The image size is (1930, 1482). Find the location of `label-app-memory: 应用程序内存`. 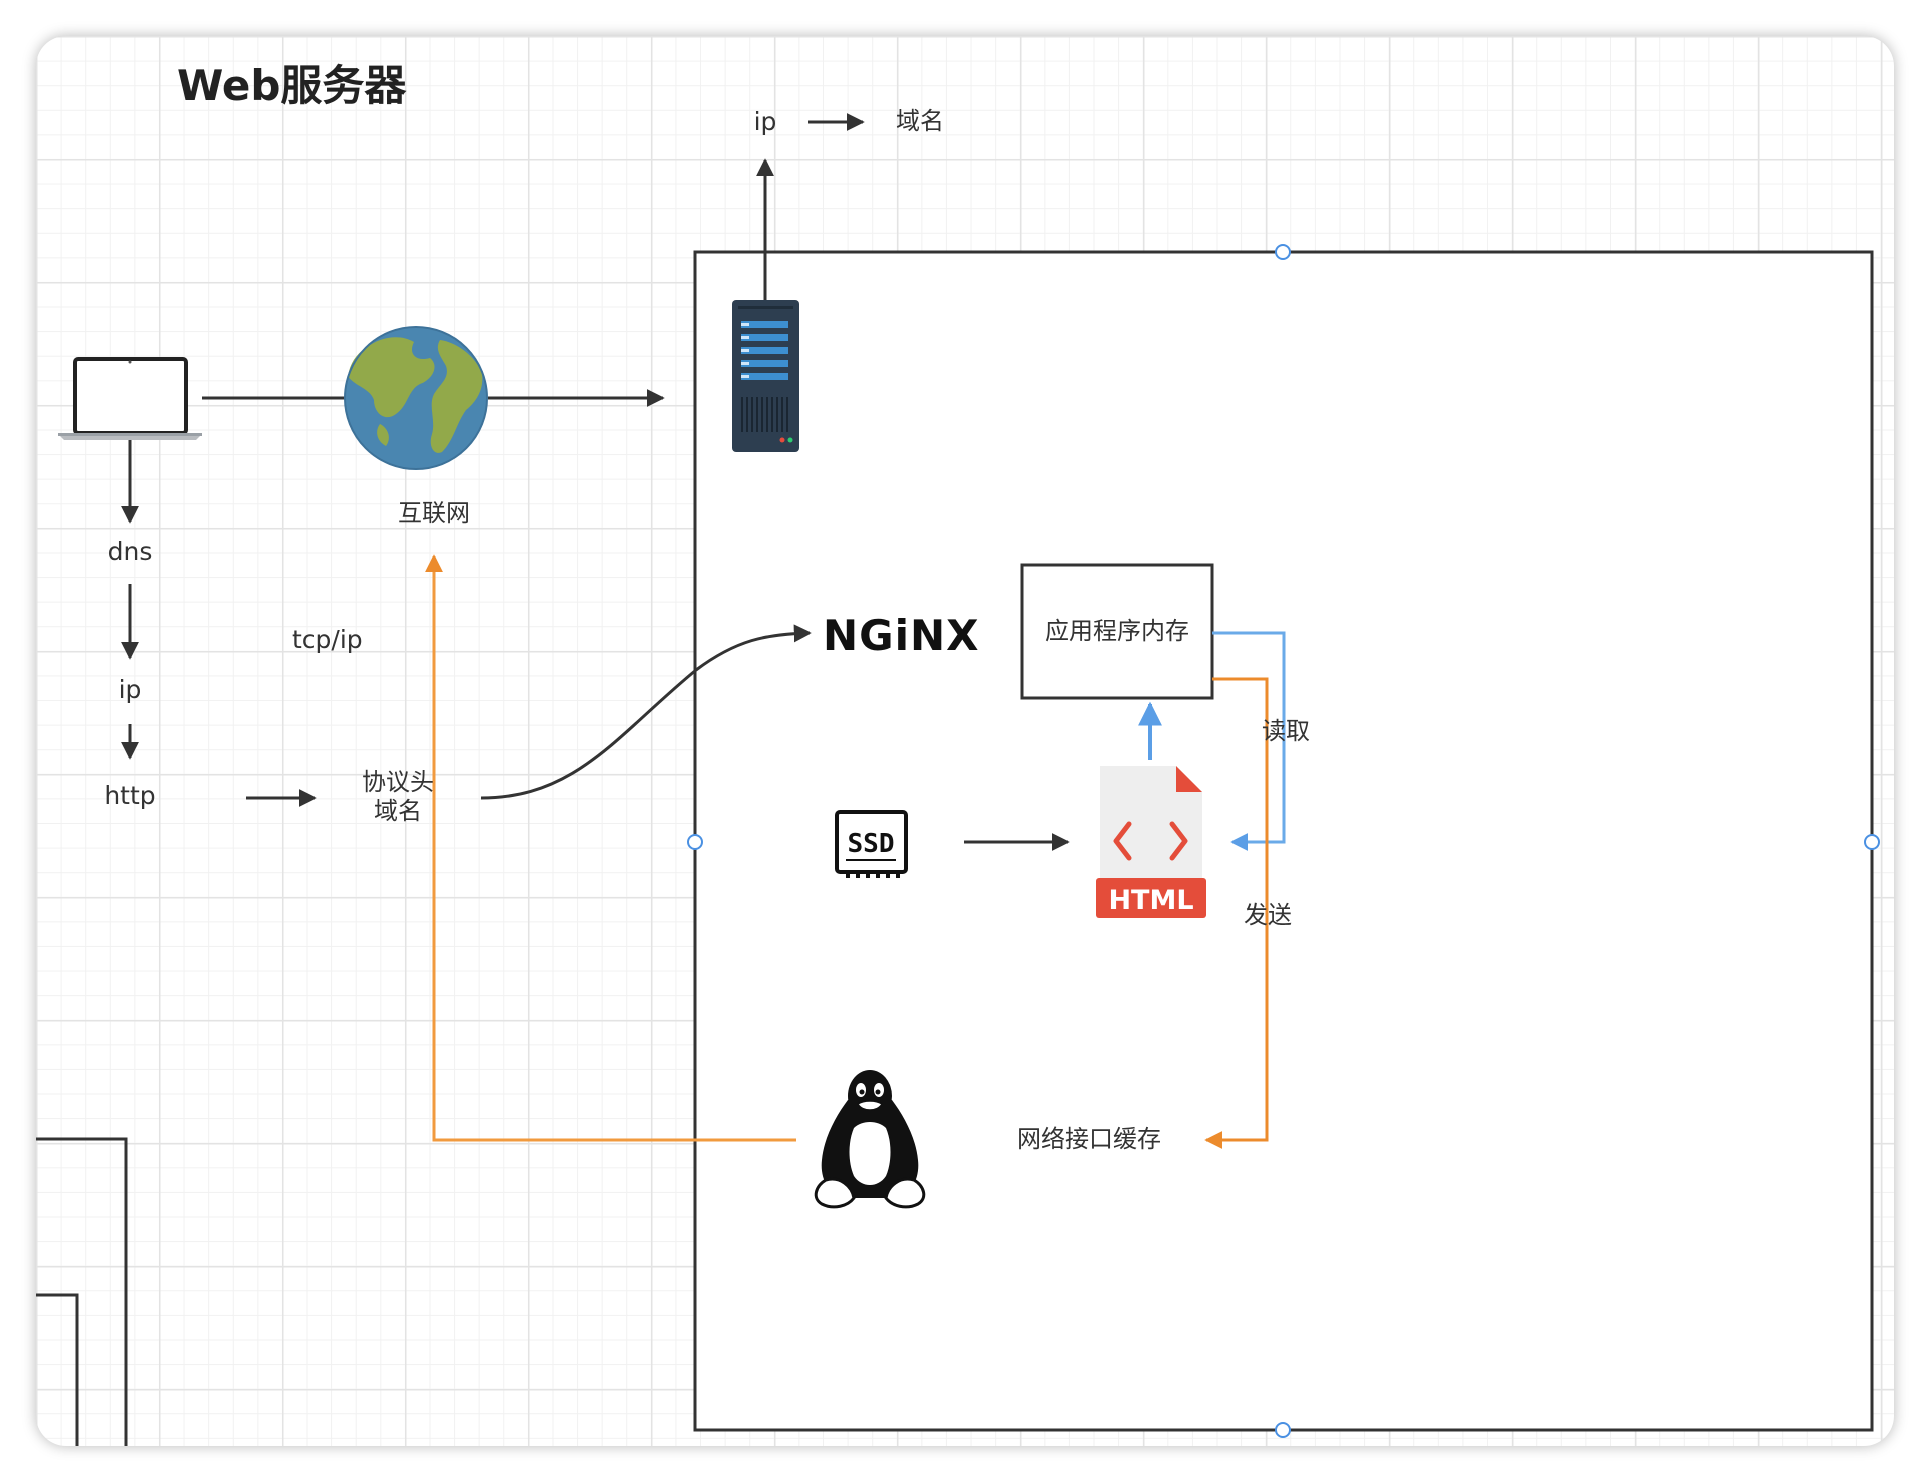

label-app-memory: 应用程序内存 is located at coordinates (1117, 631).